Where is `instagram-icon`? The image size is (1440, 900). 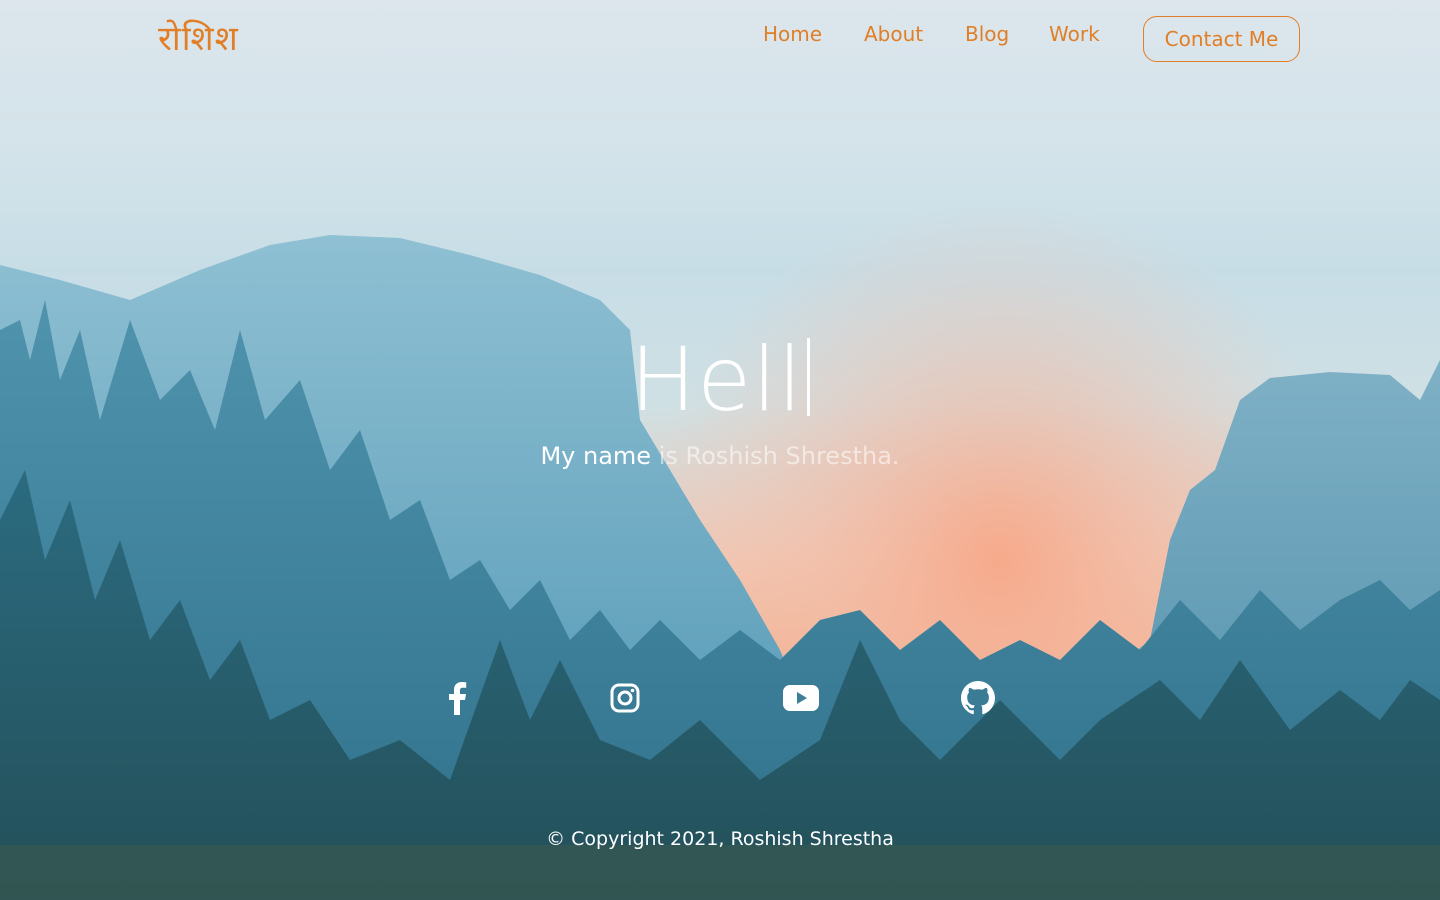
instagram-icon is located at coordinates (625, 698).